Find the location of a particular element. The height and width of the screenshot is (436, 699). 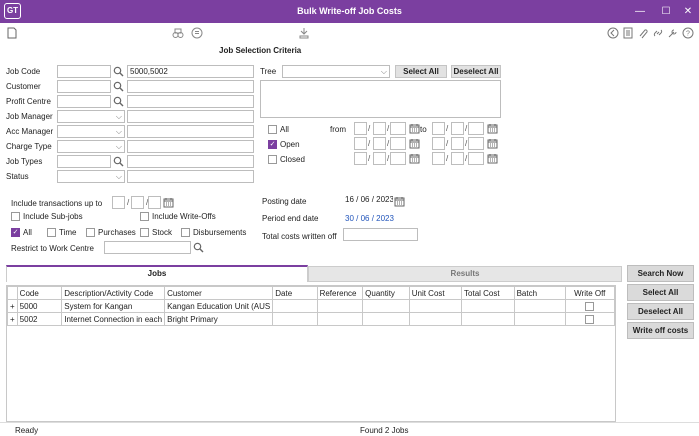

status-select: ⌵ is located at coordinates (91, 176).